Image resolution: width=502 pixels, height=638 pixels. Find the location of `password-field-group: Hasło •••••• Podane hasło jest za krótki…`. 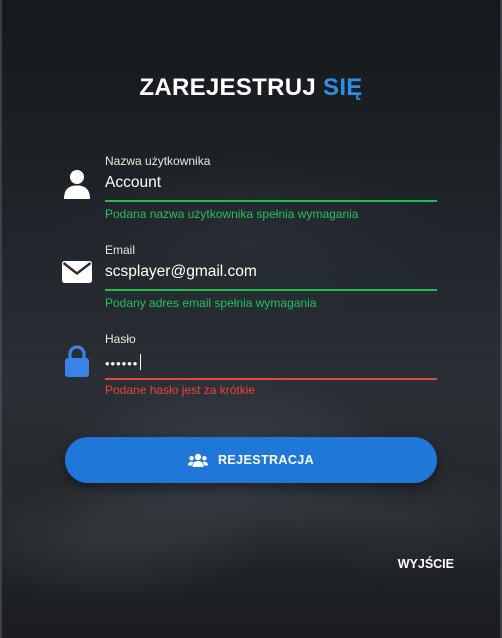

password-field-group: Hasło •••••• Podane hasło jest za krótki… is located at coordinates (250, 367).